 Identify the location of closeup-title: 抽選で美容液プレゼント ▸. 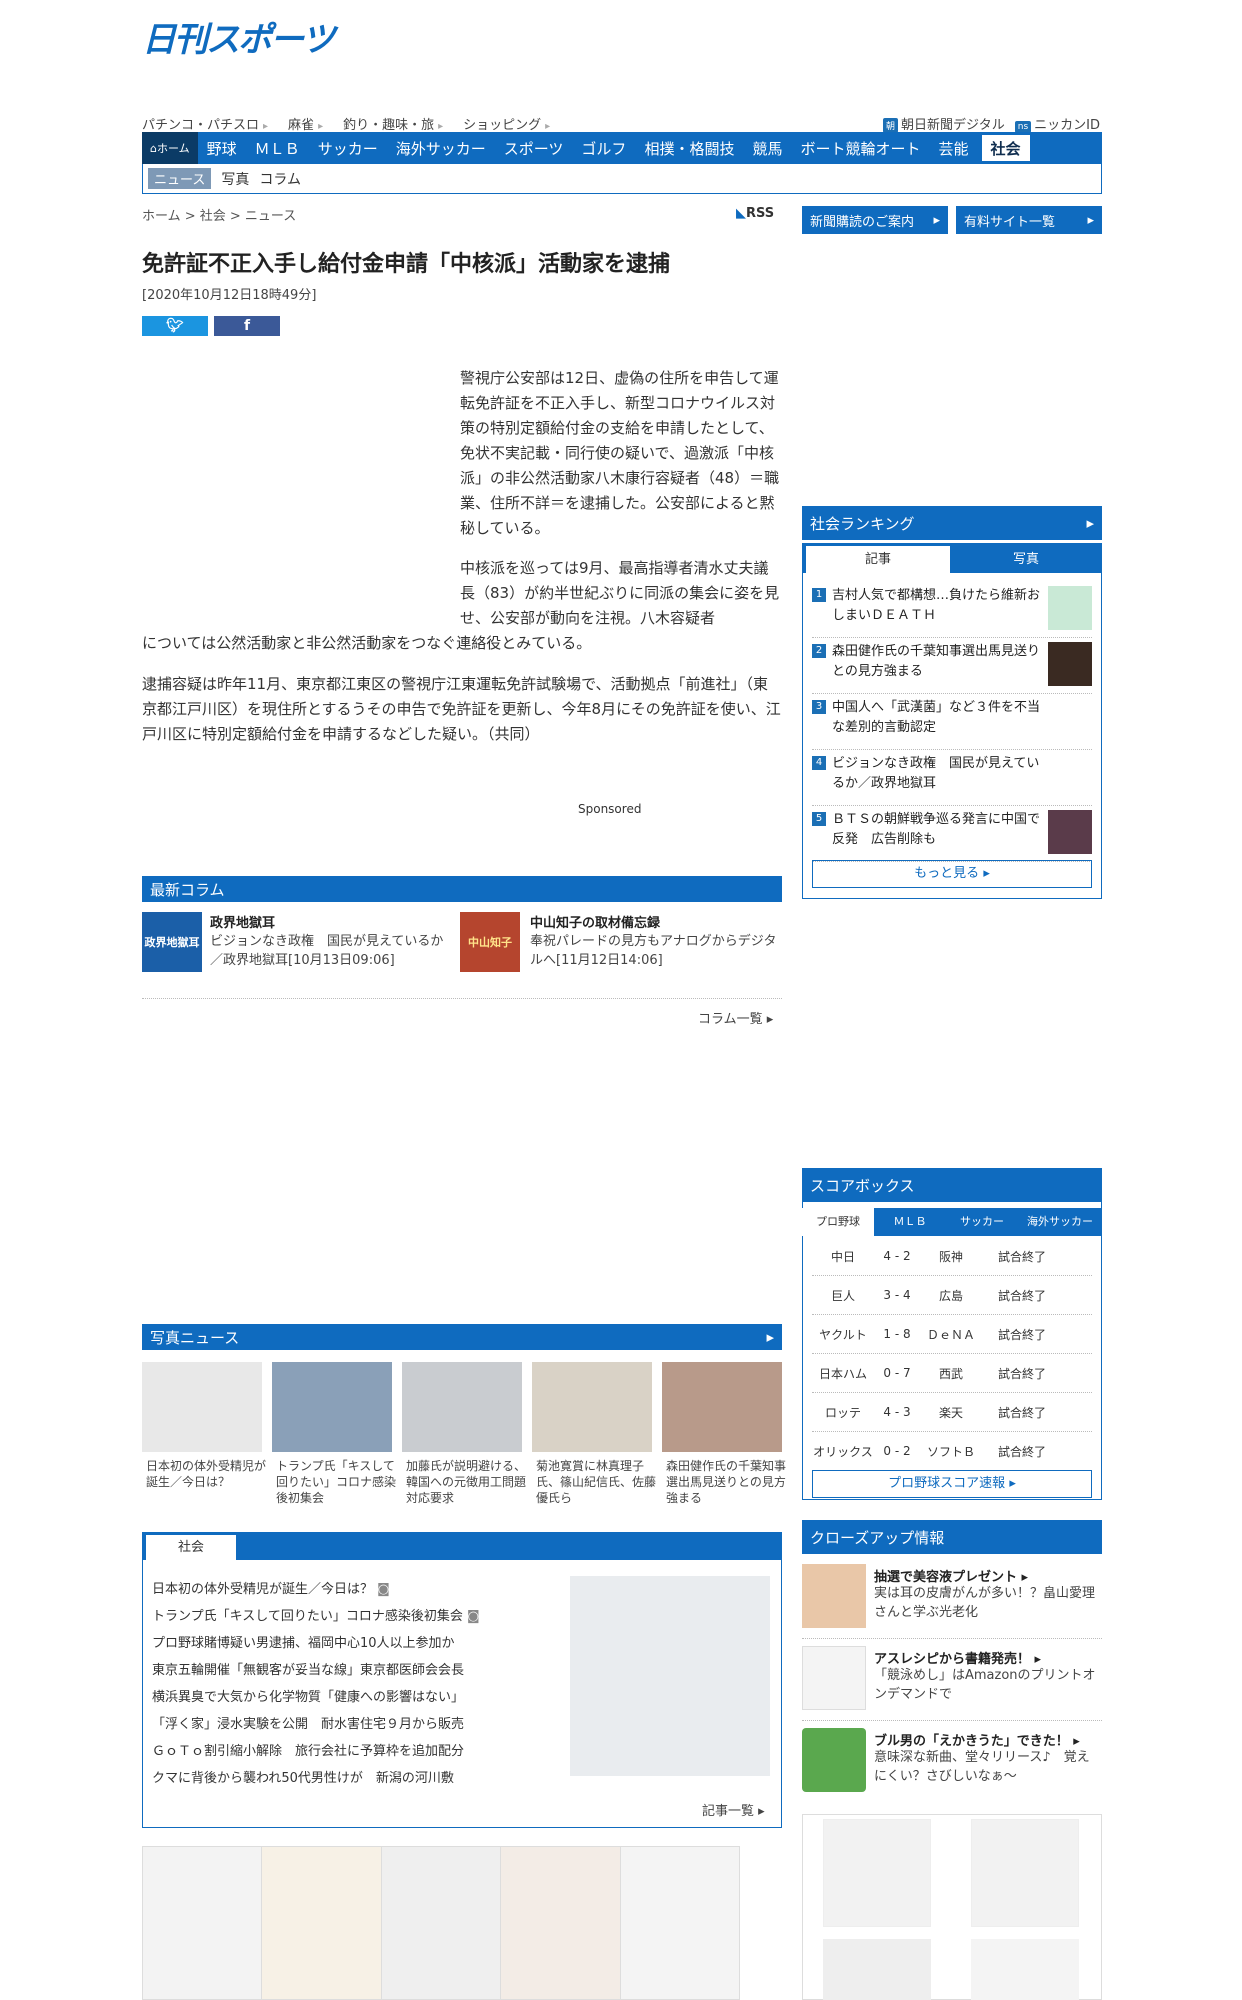
(951, 1575).